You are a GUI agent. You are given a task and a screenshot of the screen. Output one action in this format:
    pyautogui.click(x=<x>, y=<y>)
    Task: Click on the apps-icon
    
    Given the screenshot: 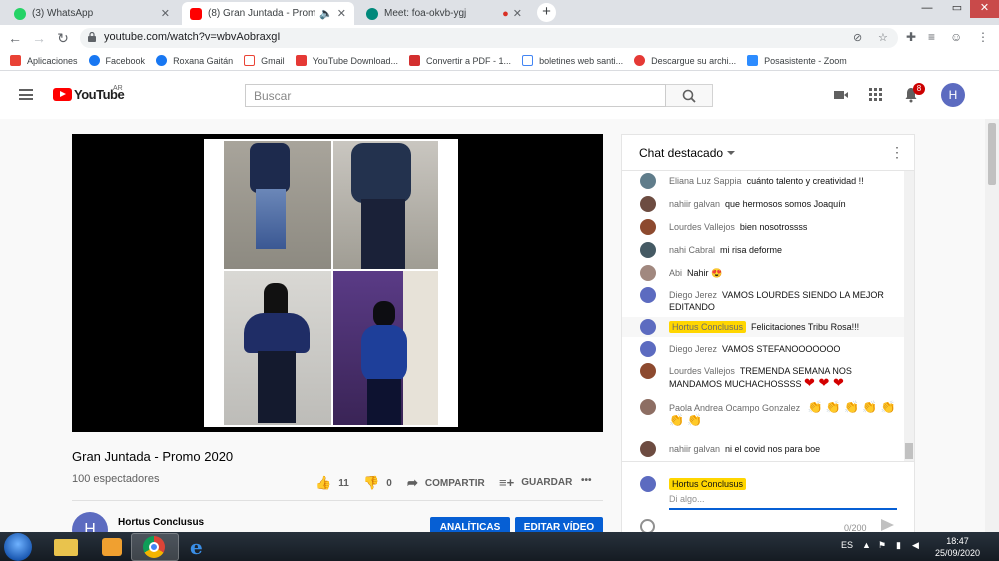 What is the action you would take?
    pyautogui.click(x=876, y=95)
    